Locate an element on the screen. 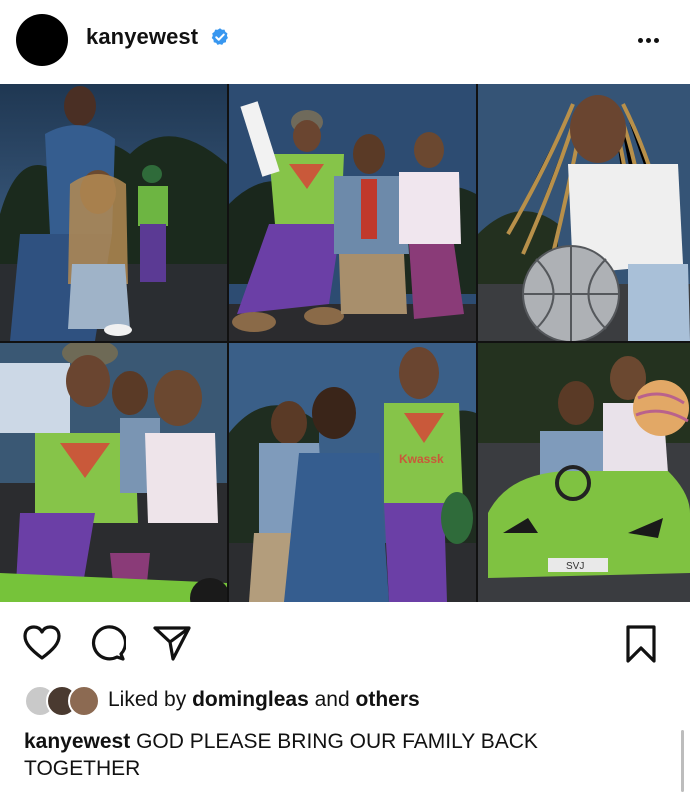 The image size is (690, 792). likes-text: Liked by domingleas and others is located at coordinates (264, 700).